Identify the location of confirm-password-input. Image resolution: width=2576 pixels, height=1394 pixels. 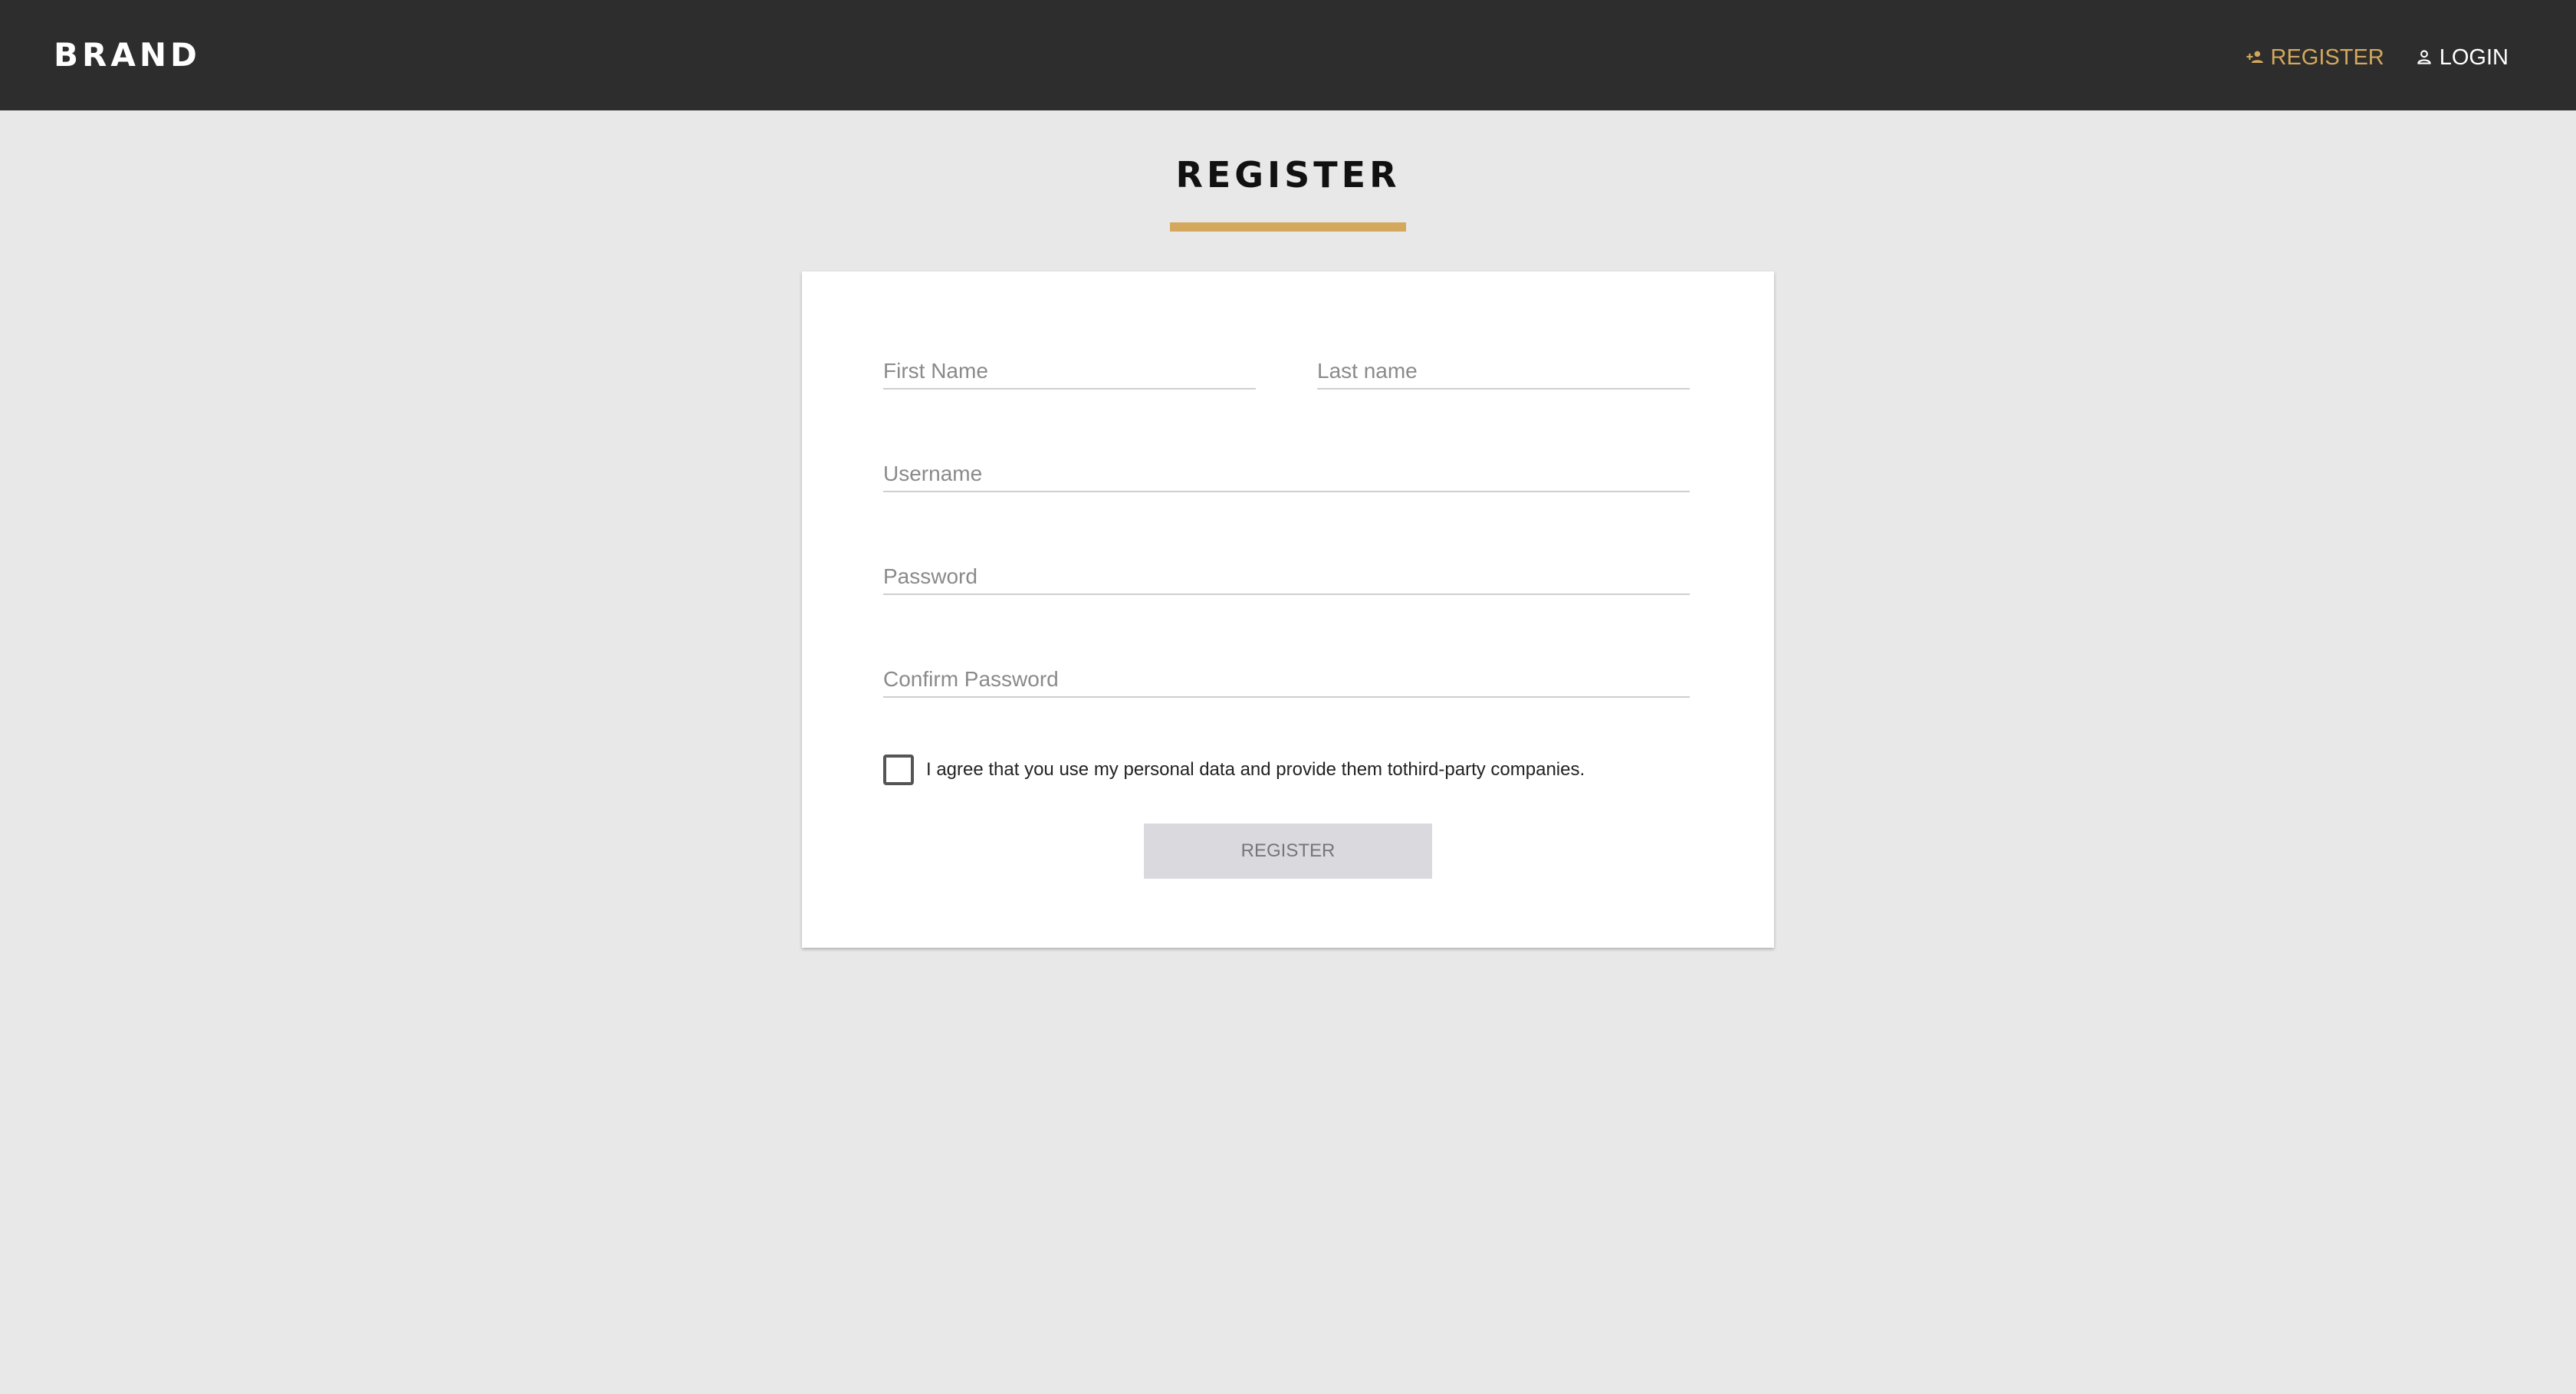
(1286, 674).